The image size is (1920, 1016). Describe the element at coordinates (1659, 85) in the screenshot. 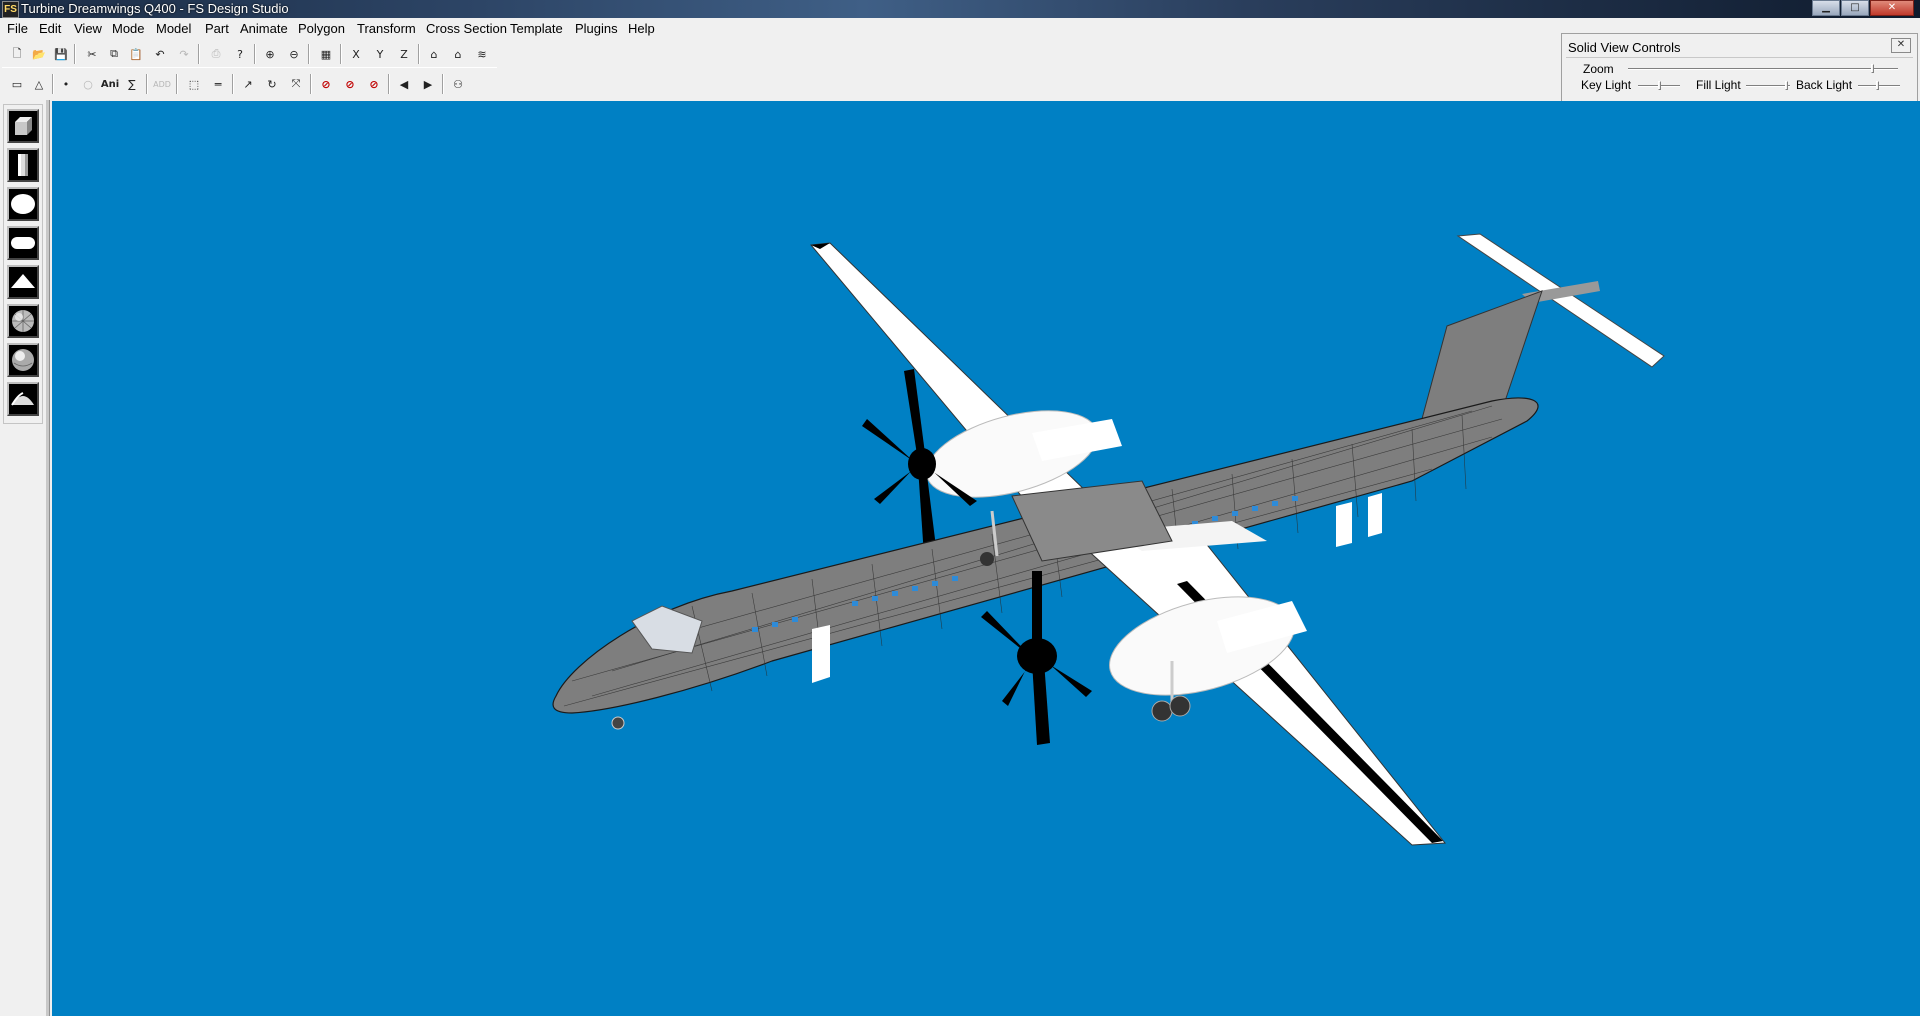

I see `key-light-slider-thumb` at that location.